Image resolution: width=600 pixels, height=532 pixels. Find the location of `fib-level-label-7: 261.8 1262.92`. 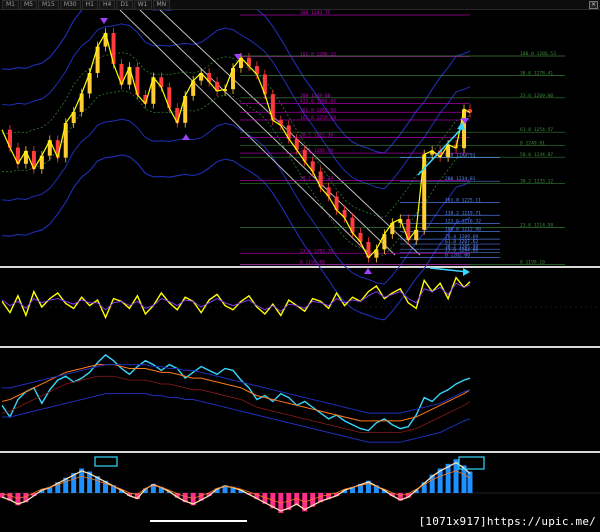

fib-level-label-7: 261.8 1262.92 is located at coordinates (318, 110).